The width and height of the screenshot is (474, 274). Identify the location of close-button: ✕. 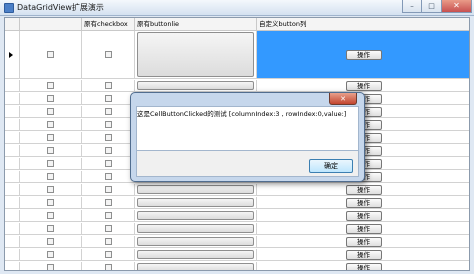
(457, 6).